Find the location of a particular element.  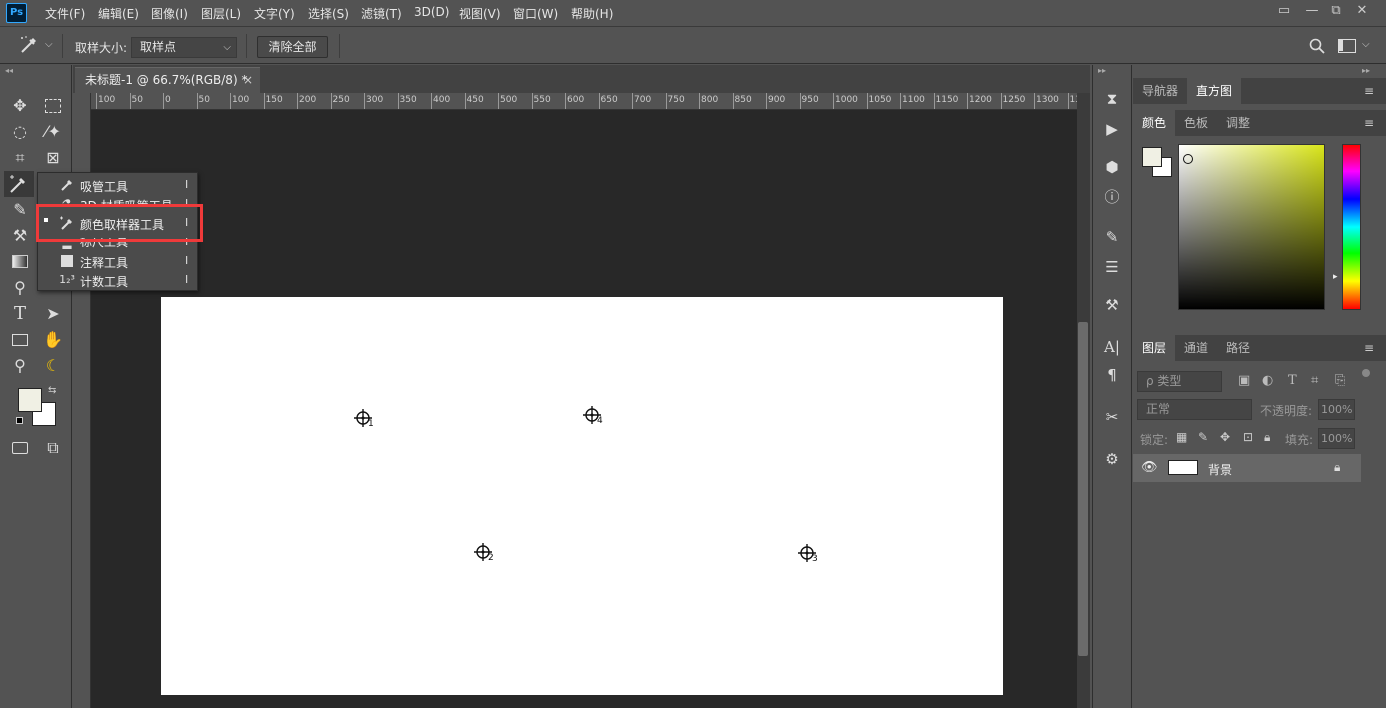

menu-select: 选择(S) is located at coordinates (328, 13).